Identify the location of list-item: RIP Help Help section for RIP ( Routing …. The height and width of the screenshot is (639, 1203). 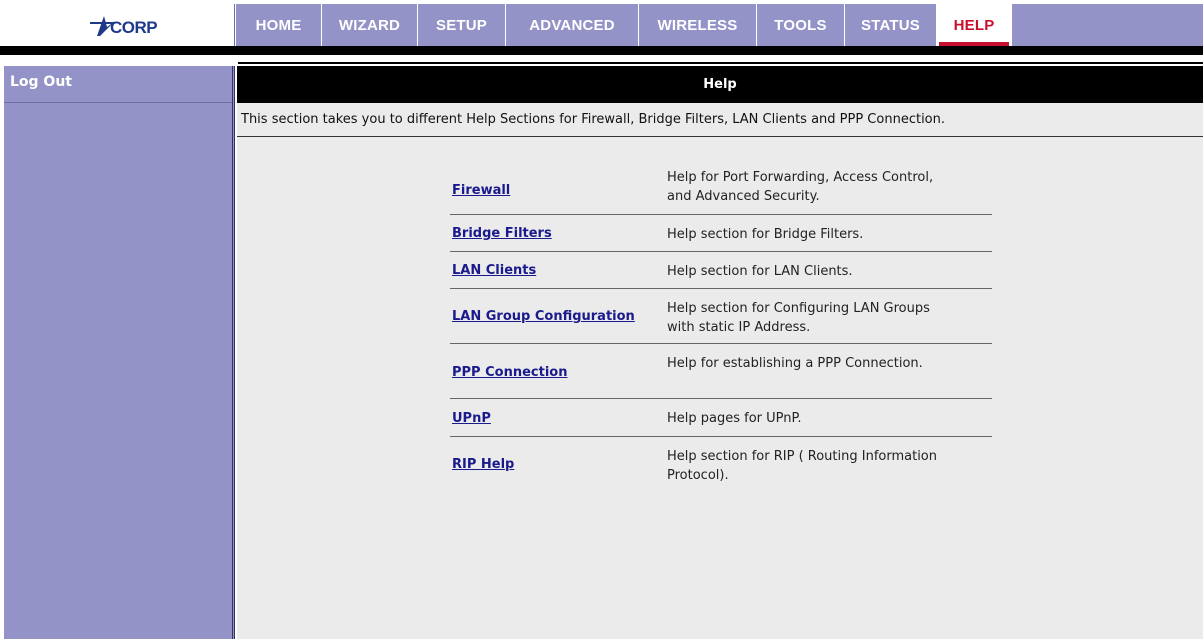
(721, 465).